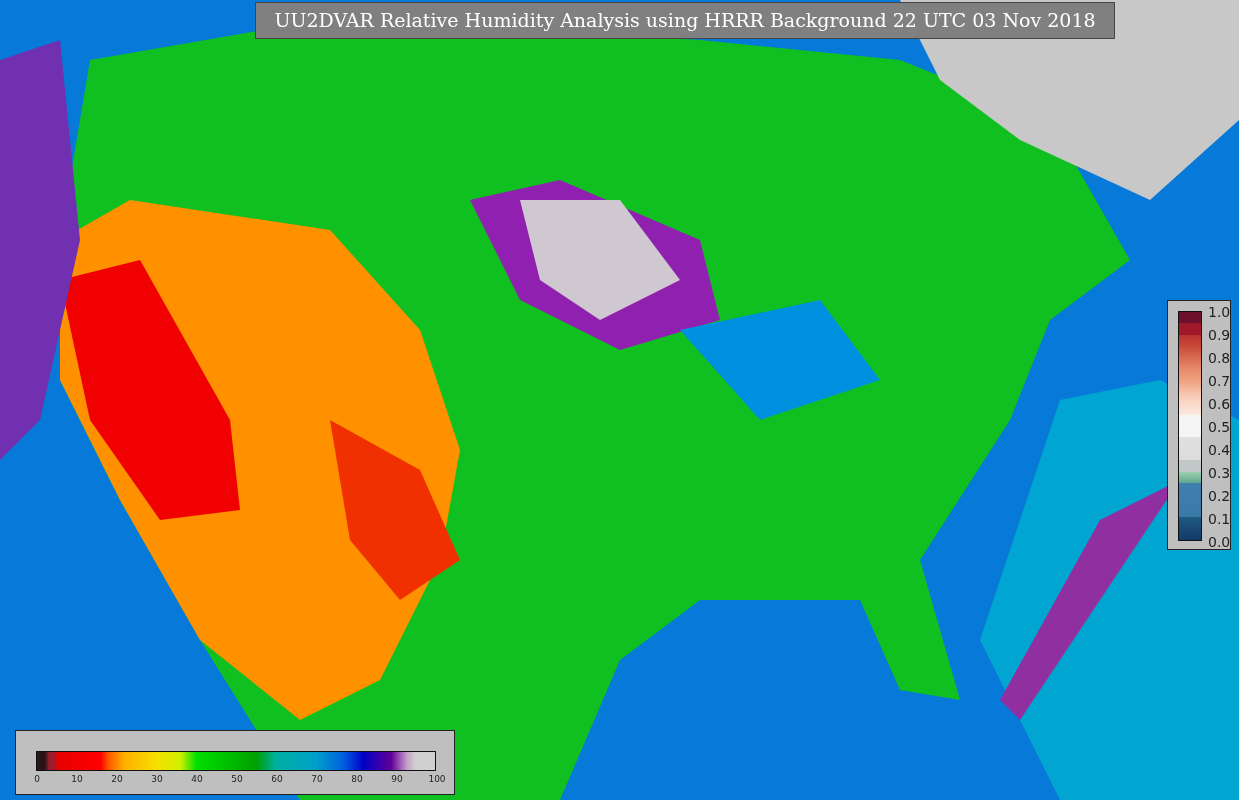 This screenshot has width=1239, height=800. What do you see at coordinates (77, 779) in the screenshot?
I see `tick-label: 10` at bounding box center [77, 779].